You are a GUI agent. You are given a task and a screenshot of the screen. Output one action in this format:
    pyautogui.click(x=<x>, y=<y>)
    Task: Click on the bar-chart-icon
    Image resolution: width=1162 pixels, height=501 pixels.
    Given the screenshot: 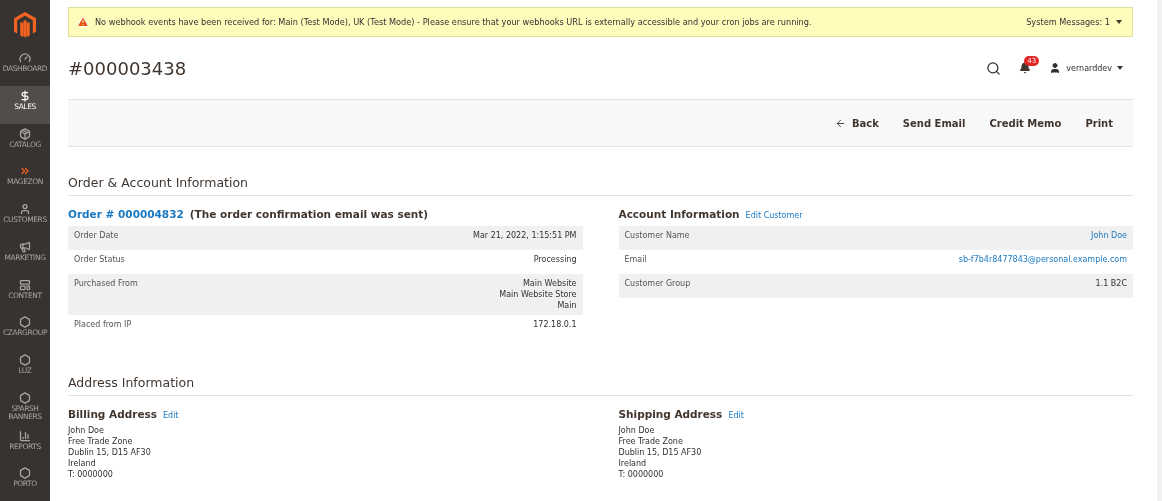 What is the action you would take?
    pyautogui.click(x=25, y=435)
    